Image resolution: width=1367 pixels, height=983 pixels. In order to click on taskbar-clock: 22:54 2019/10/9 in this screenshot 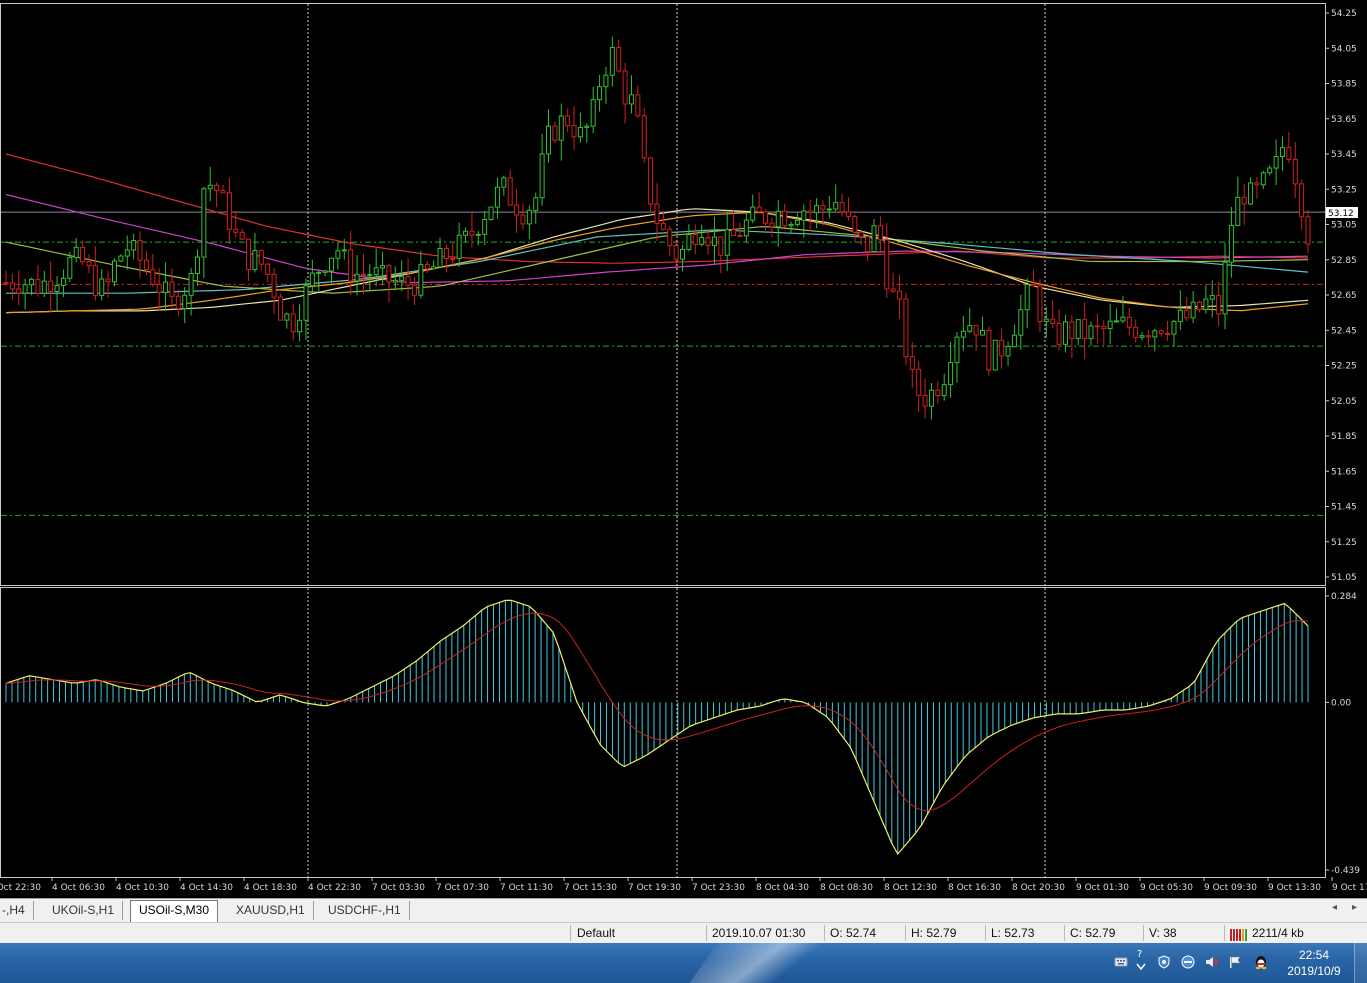, I will do `click(1314, 963)`.